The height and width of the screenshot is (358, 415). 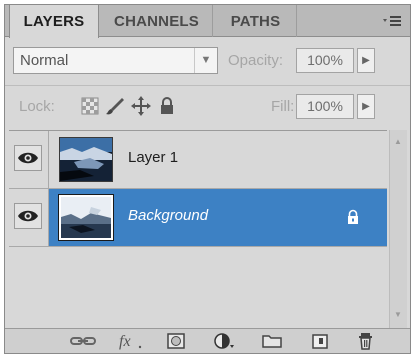 What do you see at coordinates (198, 160) in the screenshot?
I see `layer-row: Layer 1` at bounding box center [198, 160].